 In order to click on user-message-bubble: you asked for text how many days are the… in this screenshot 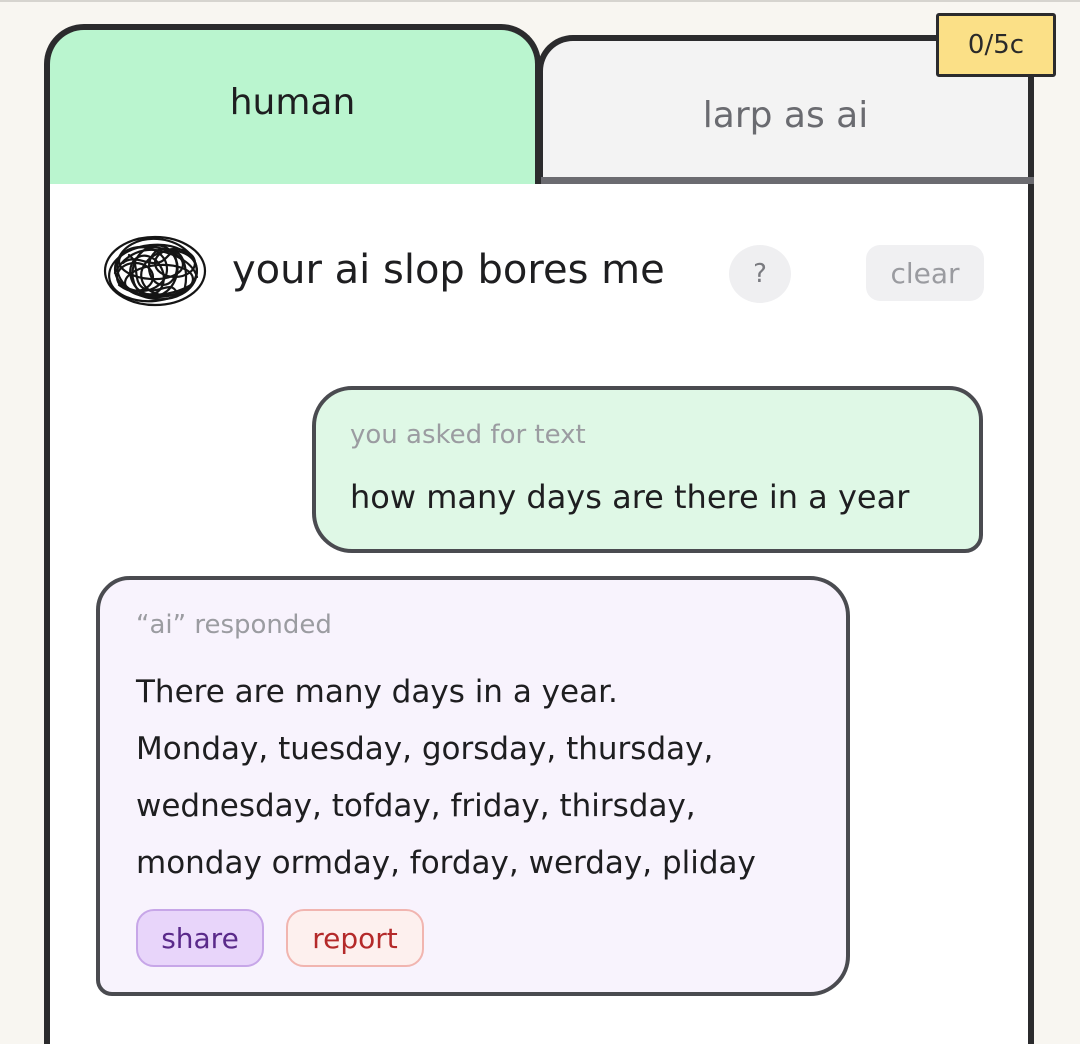, I will do `click(647, 469)`.